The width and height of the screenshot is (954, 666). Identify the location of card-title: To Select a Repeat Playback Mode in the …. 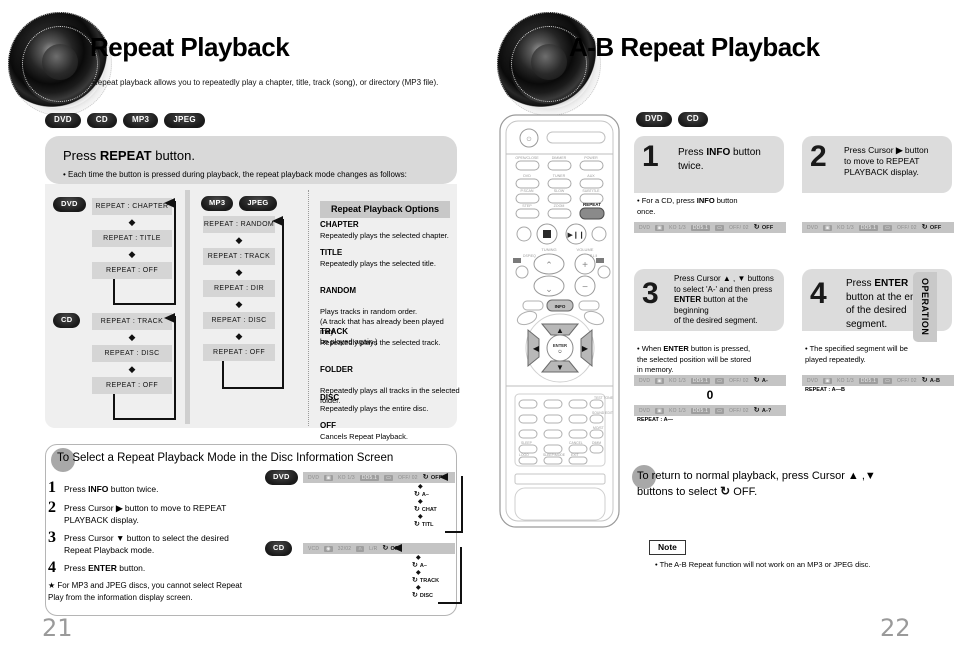
(225, 458).